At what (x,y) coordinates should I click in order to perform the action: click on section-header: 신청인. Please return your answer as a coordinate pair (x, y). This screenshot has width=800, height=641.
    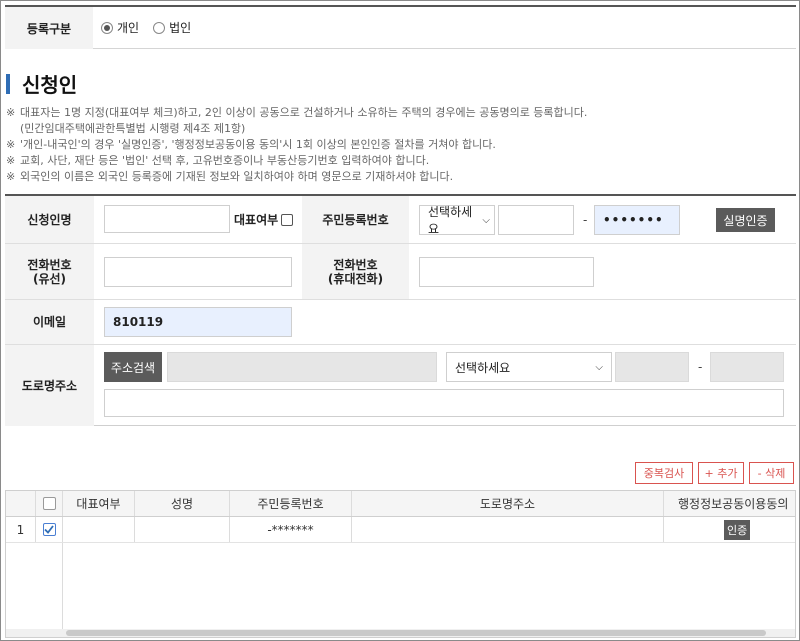
    Looking at the image, I should click on (41, 83).